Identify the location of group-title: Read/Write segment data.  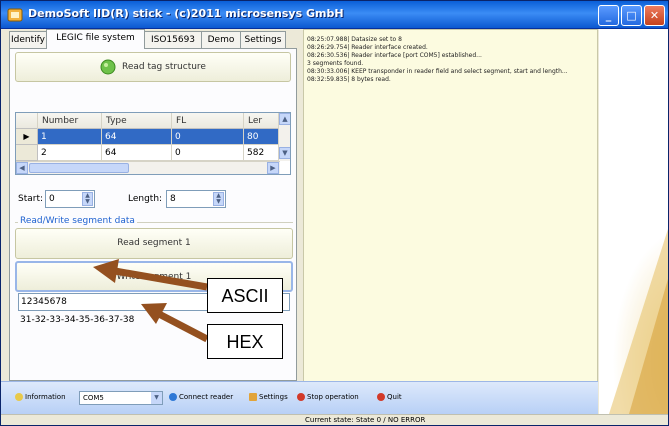
(77, 221).